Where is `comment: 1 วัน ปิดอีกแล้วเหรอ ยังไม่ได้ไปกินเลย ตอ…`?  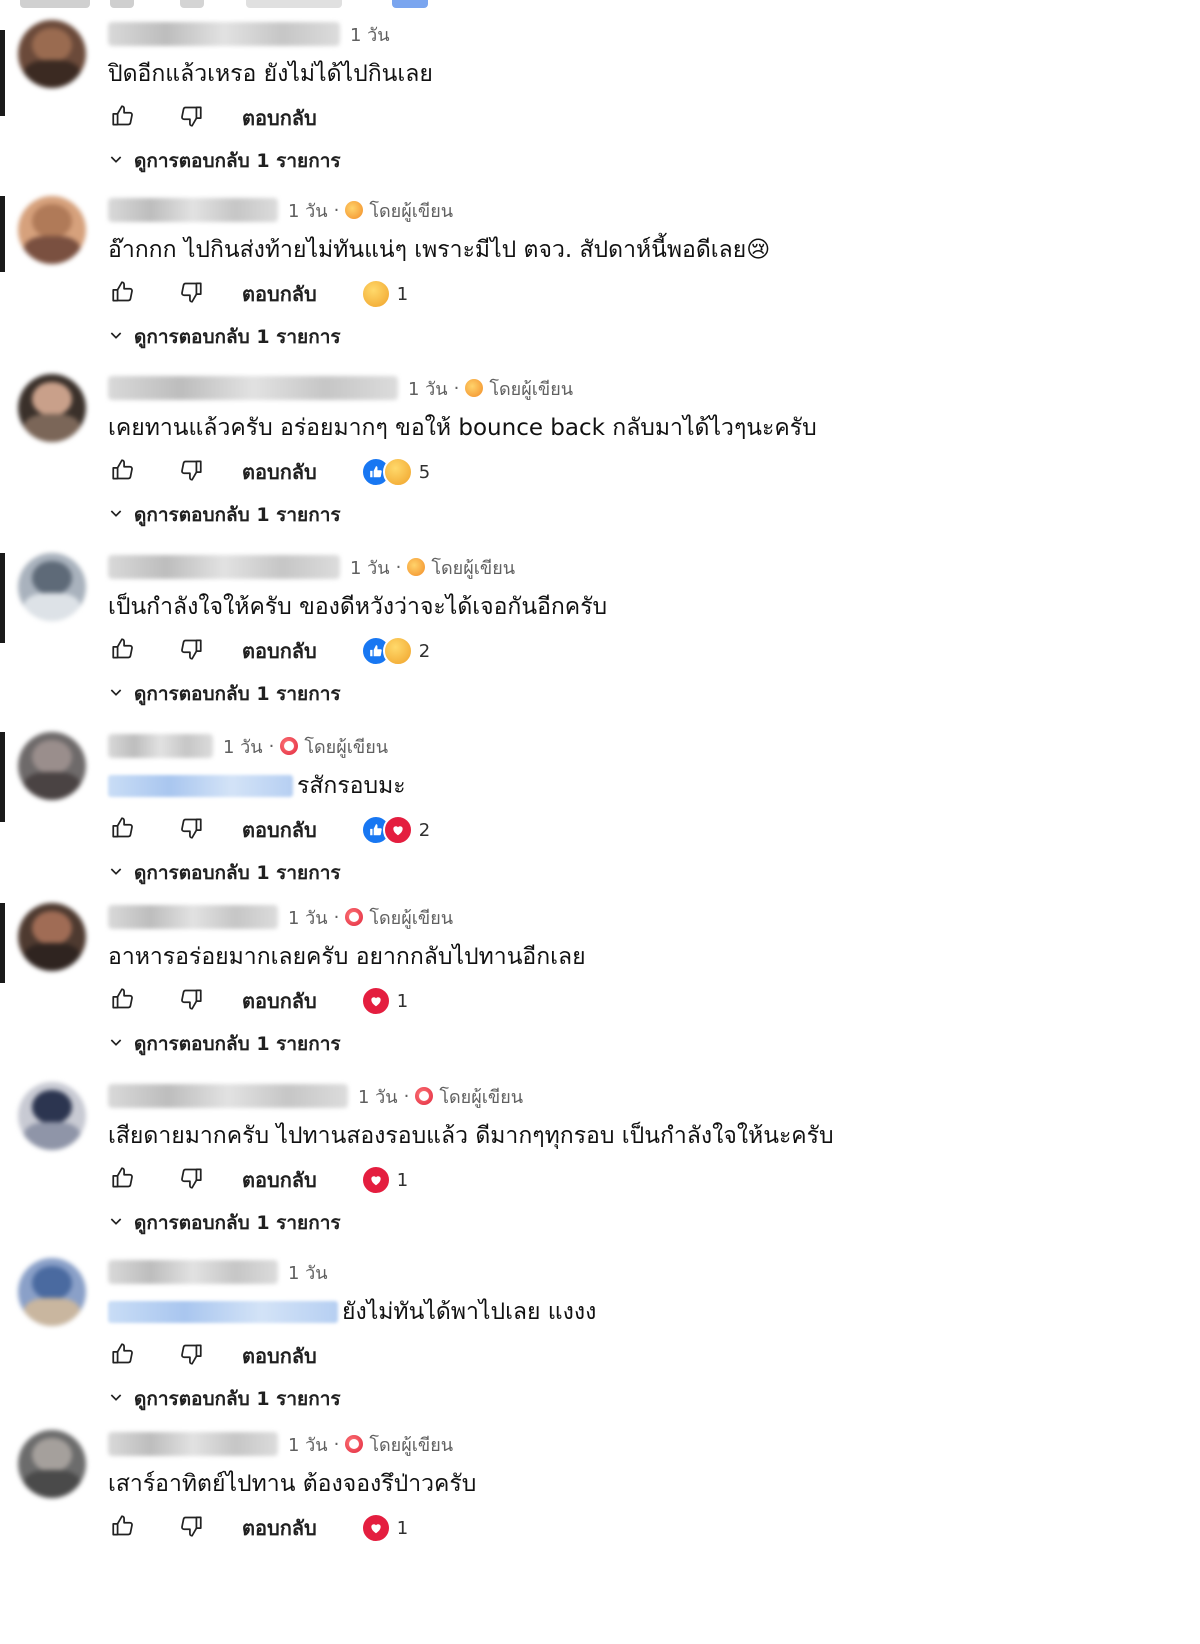
comment: 1 วัน ปิดอีกแล้วเหรอ ยังไม่ได้ไปกินเลย ตอ… is located at coordinates (600, 102).